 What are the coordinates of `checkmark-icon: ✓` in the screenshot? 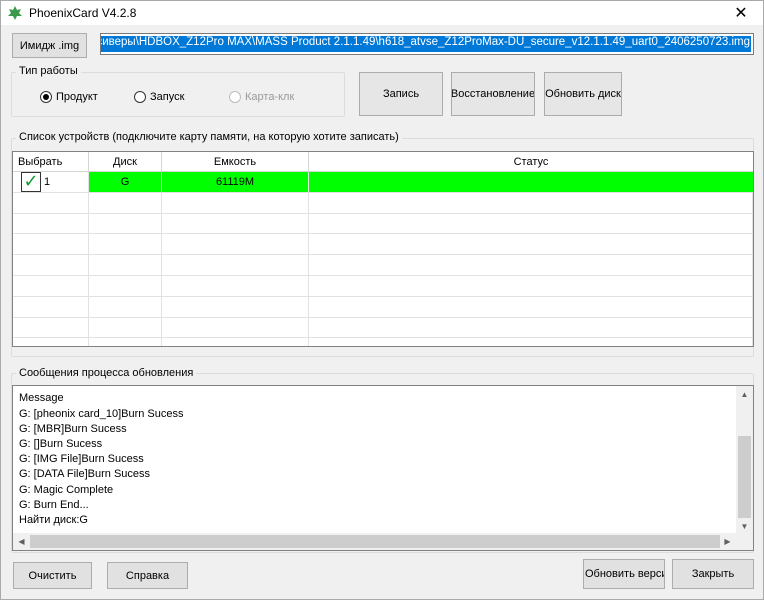 It's located at (31, 181).